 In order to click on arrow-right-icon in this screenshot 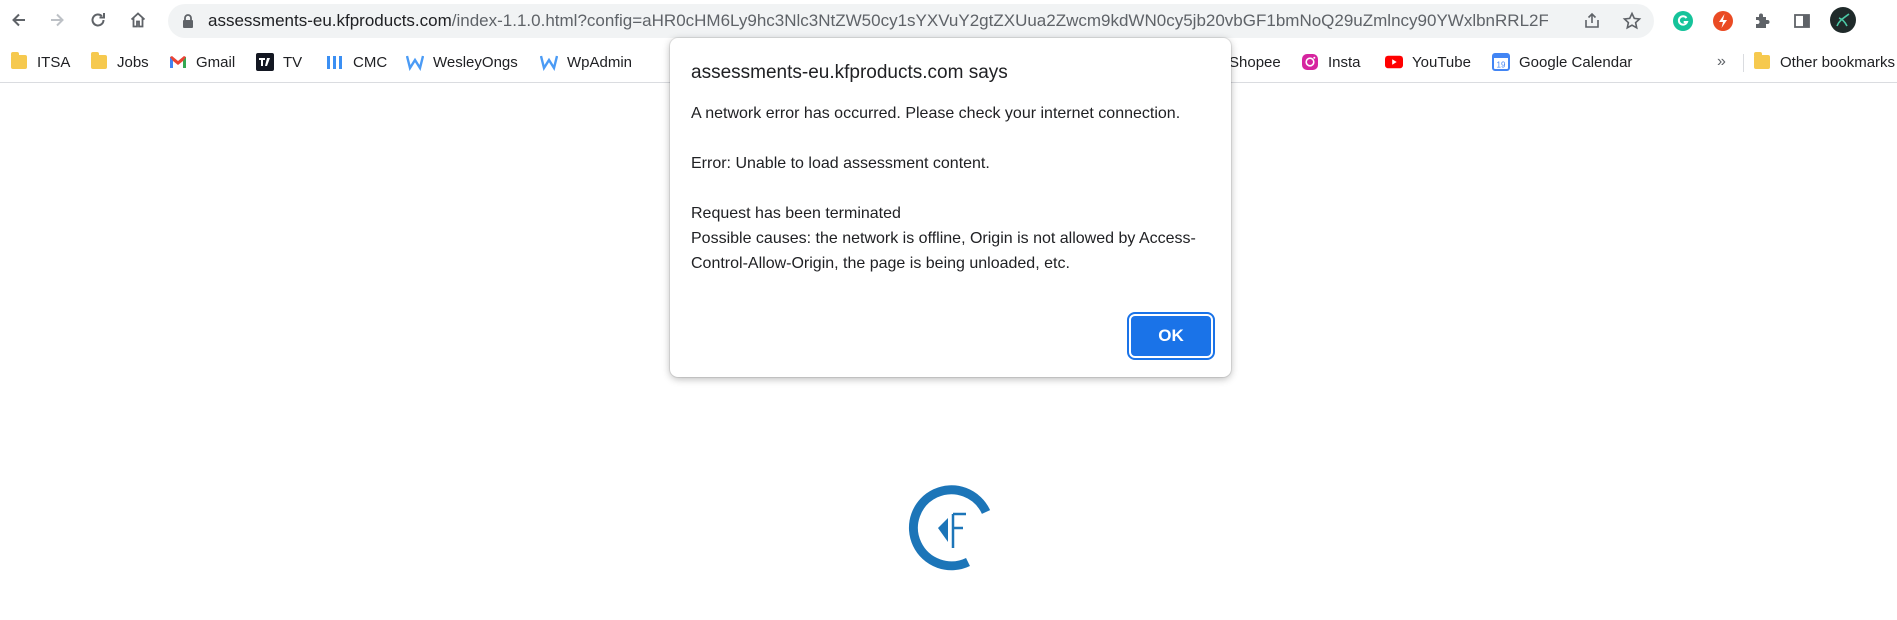, I will do `click(57, 20)`.